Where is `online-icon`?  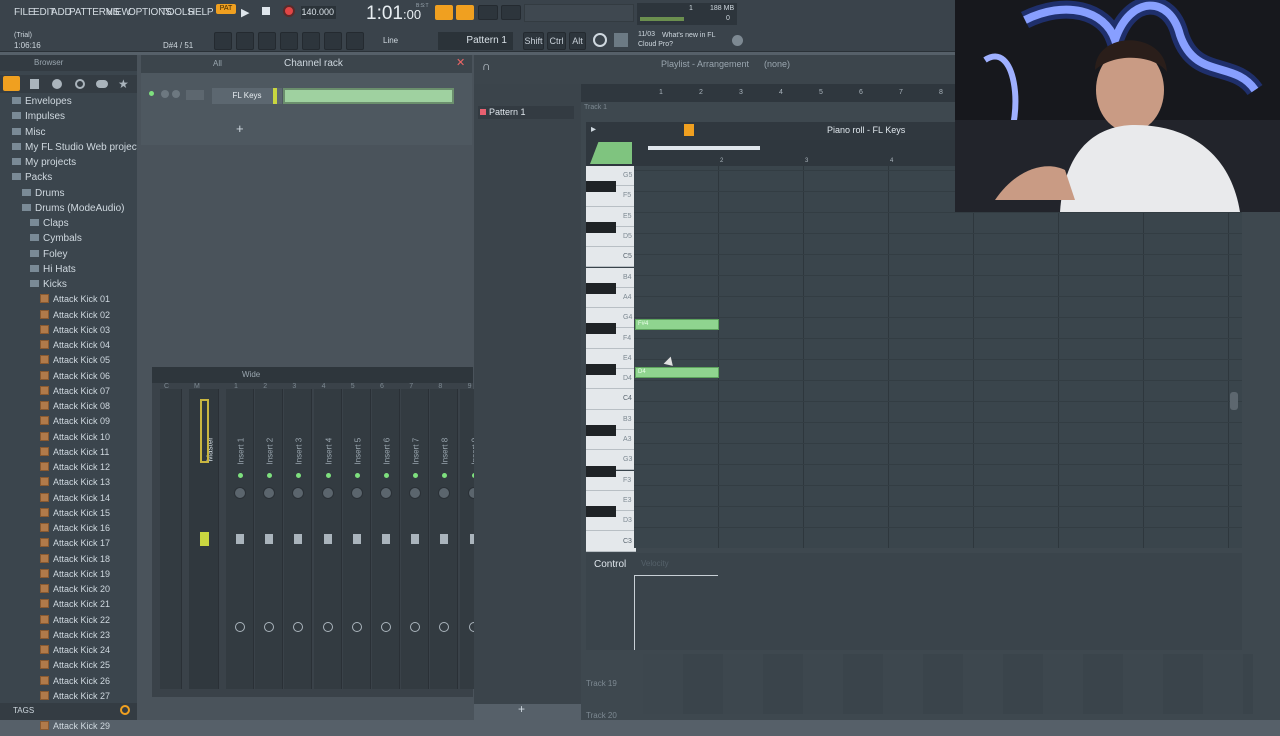 online-icon is located at coordinates (737, 40).